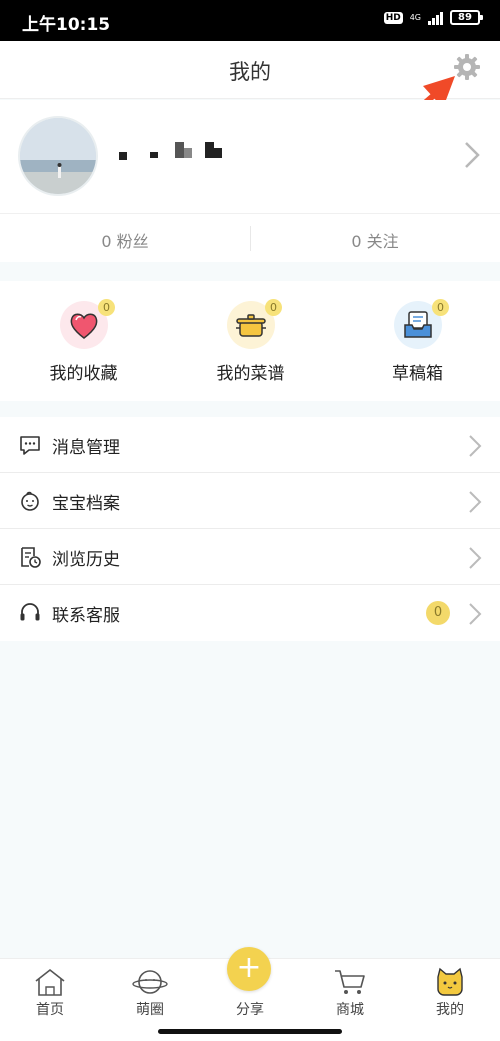  I want to click on tab-home: 首页, so click(50, 994).